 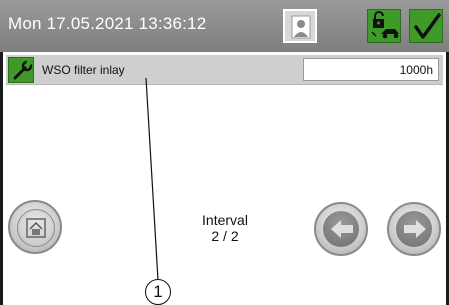 I want to click on callout-marker: 1, so click(x=158, y=292).